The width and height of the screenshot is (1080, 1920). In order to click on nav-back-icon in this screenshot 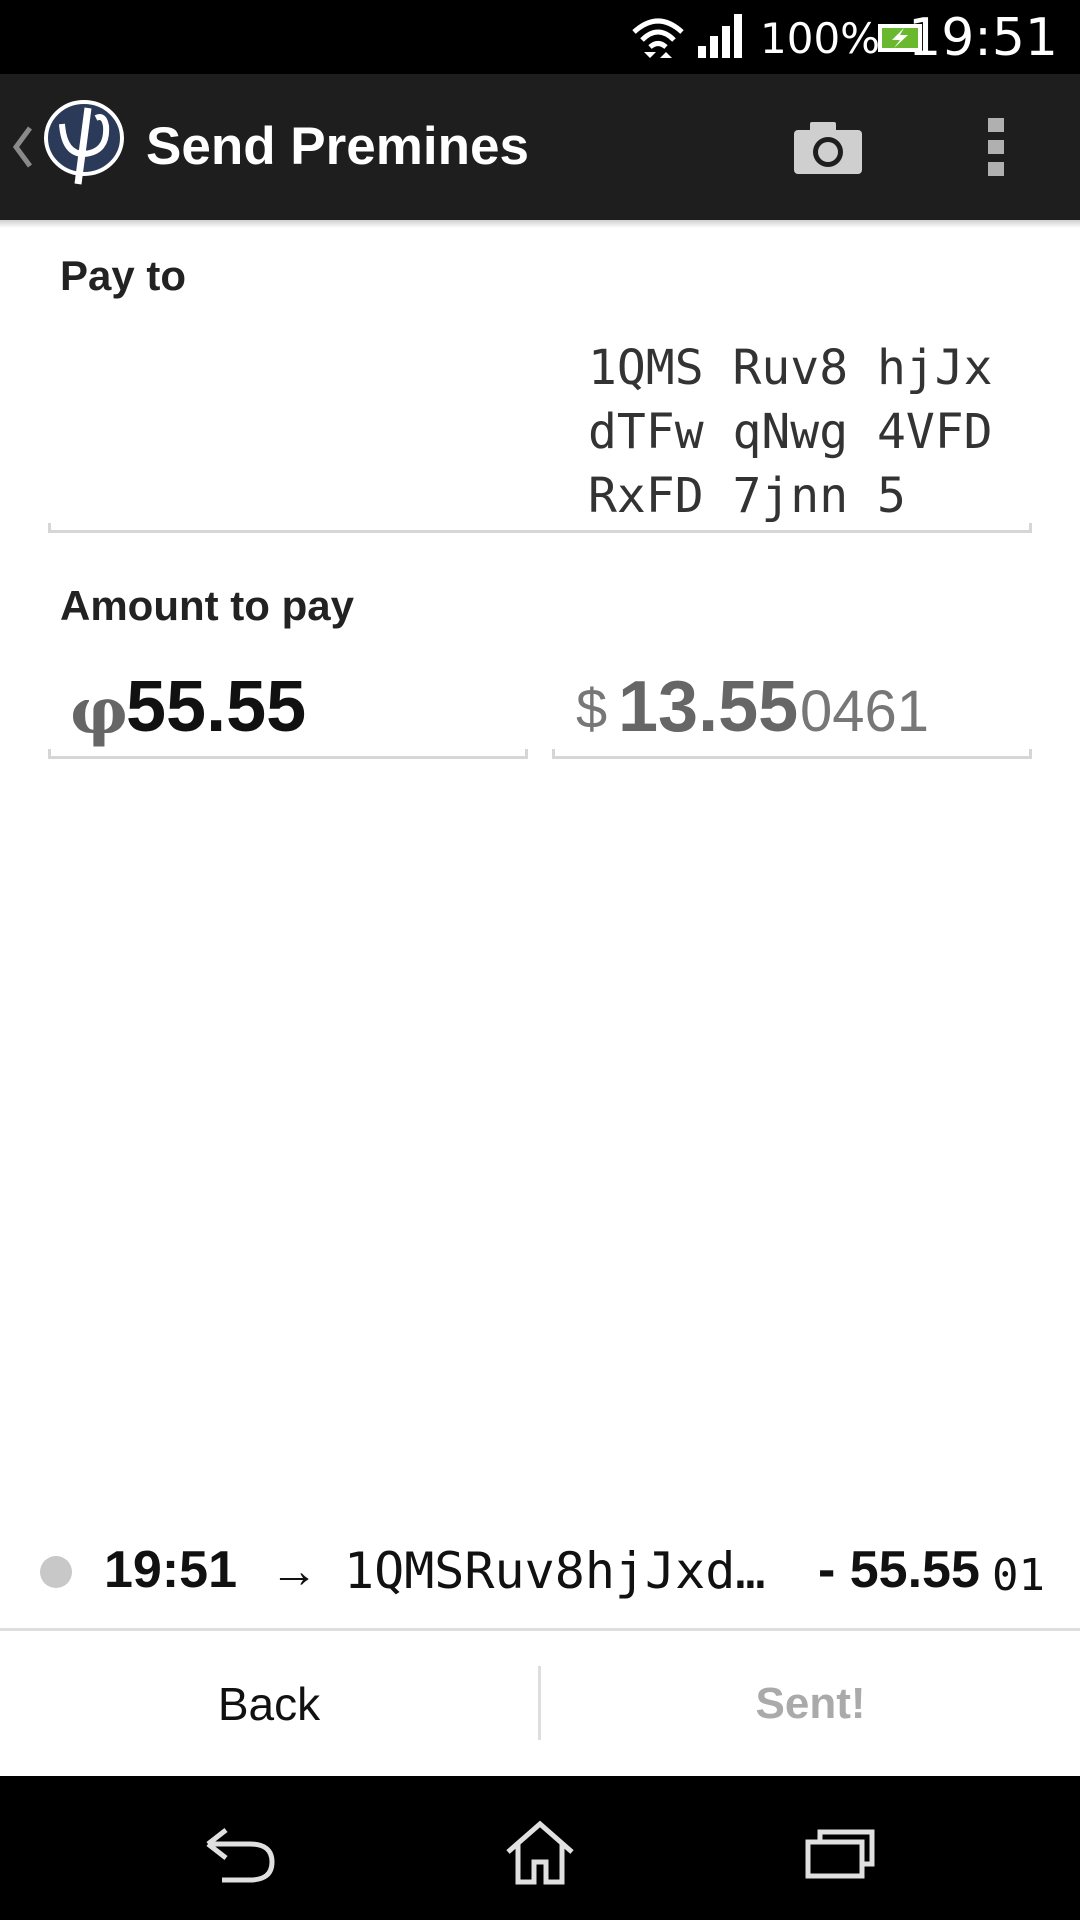, I will do `click(240, 1856)`.